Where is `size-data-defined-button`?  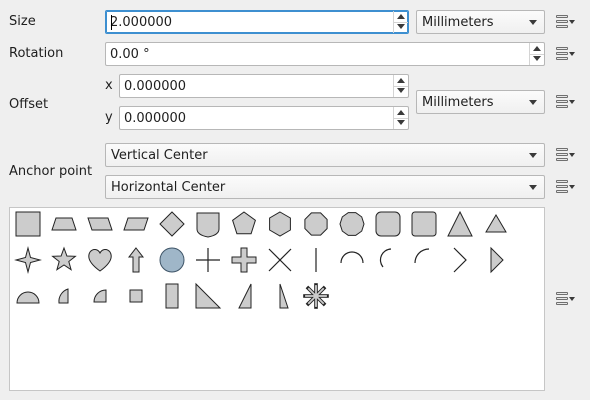 size-data-defined-button is located at coordinates (565, 22).